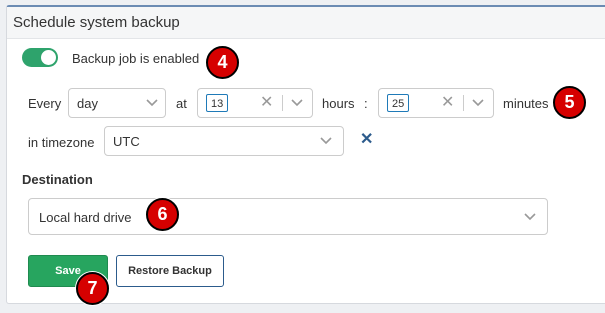 This screenshot has height=313, width=605. What do you see at coordinates (526, 103) in the screenshot?
I see `minutes-label: minutes` at bounding box center [526, 103].